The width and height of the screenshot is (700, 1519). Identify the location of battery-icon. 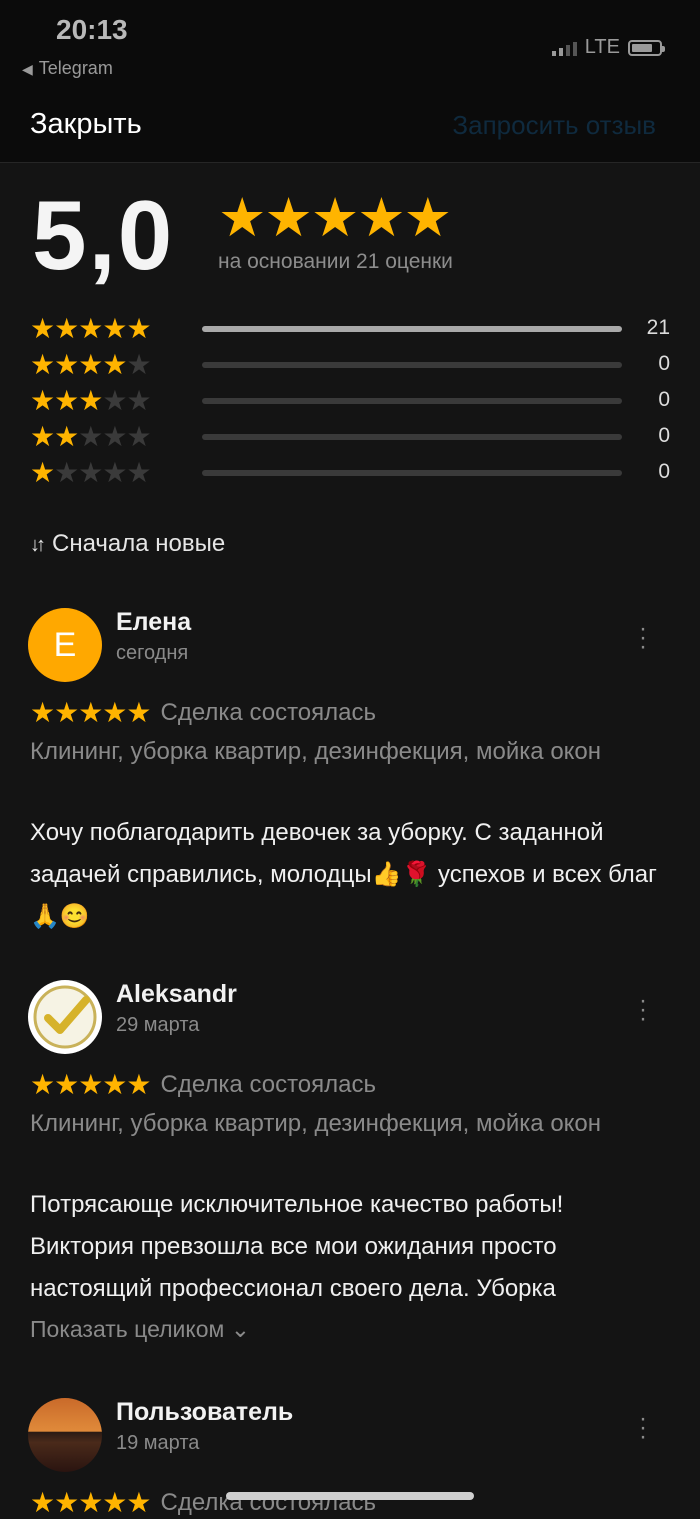
(646, 47).